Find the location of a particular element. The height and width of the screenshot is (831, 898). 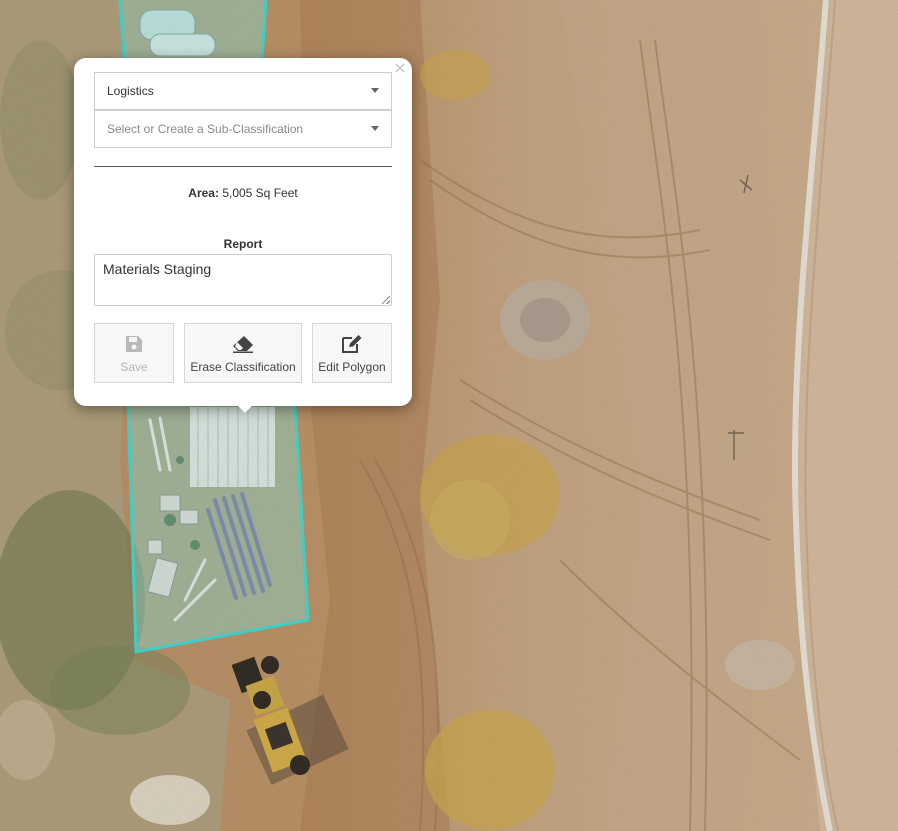

divider is located at coordinates (243, 166).